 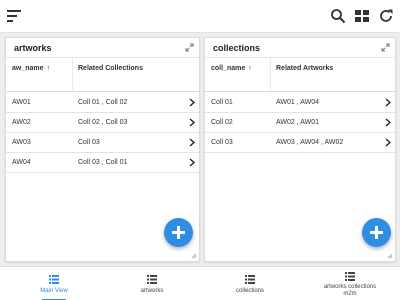 I want to click on table-row: Coll 03 AW03 , AW04 , AW02, so click(x=300, y=143).